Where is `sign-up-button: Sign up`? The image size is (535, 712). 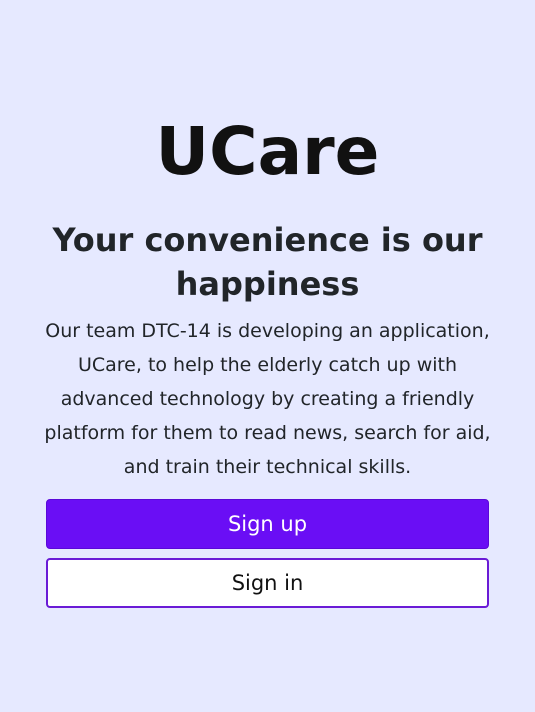
sign-up-button: Sign up is located at coordinates (267, 524).